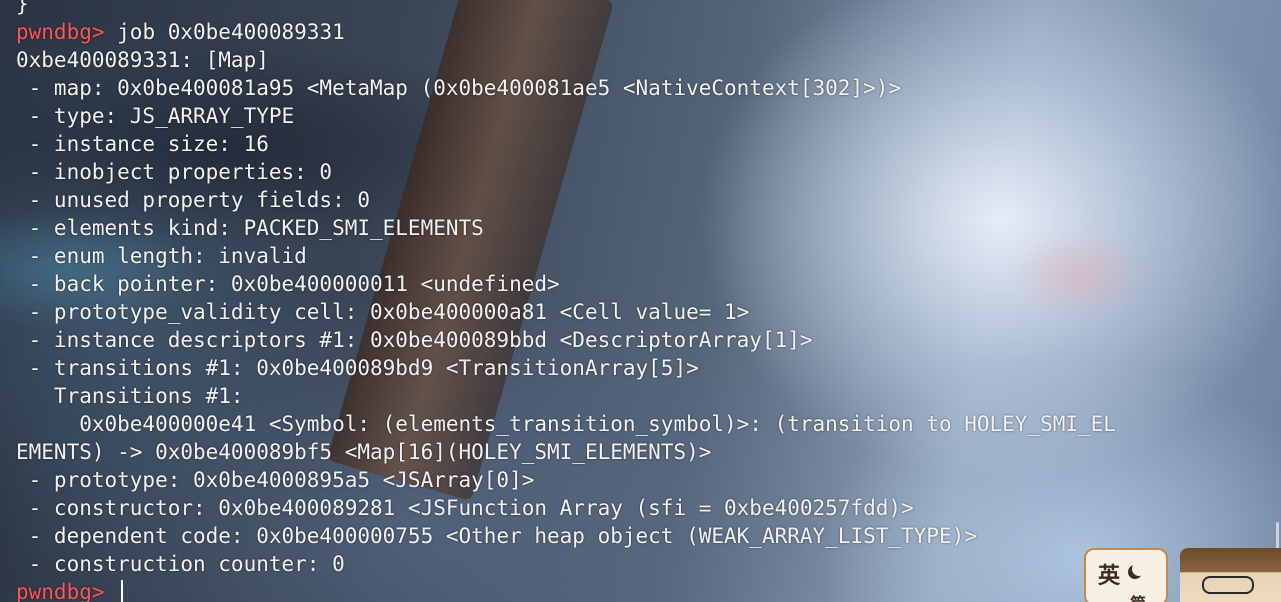 The image size is (1281, 602). Describe the element at coordinates (566, 32) in the screenshot. I see `prompt-line: pwndbg> job 0x0be400089331` at that location.